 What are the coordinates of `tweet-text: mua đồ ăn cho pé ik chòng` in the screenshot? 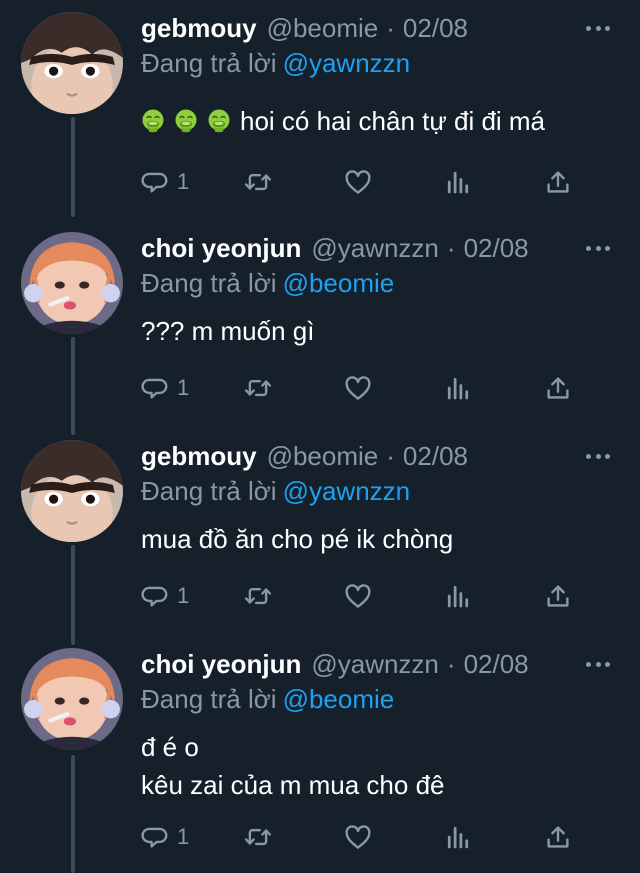 It's located at (297, 539).